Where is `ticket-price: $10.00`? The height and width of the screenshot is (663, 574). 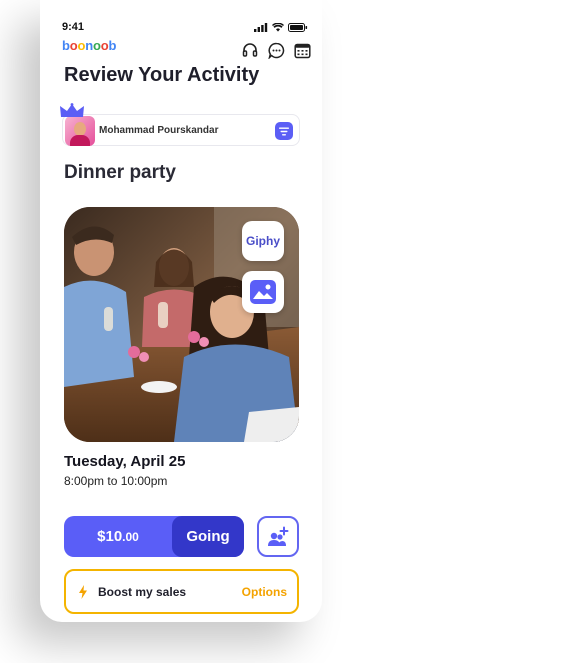
ticket-price: $10.00 is located at coordinates (118, 536).